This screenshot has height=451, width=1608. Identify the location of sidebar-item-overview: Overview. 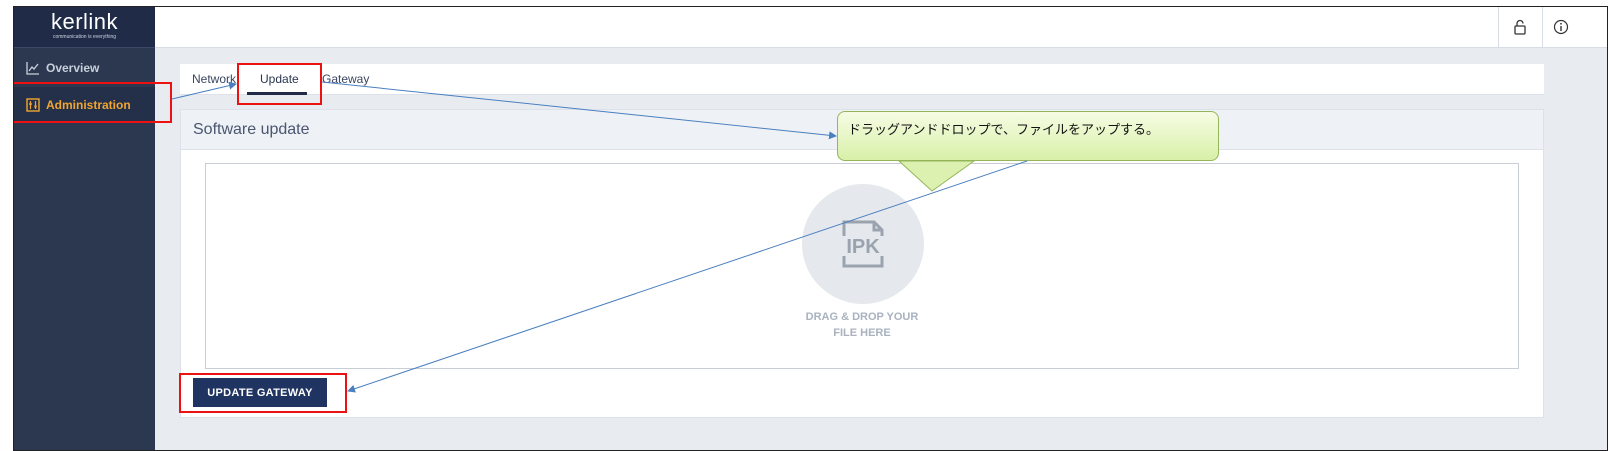
(84, 68).